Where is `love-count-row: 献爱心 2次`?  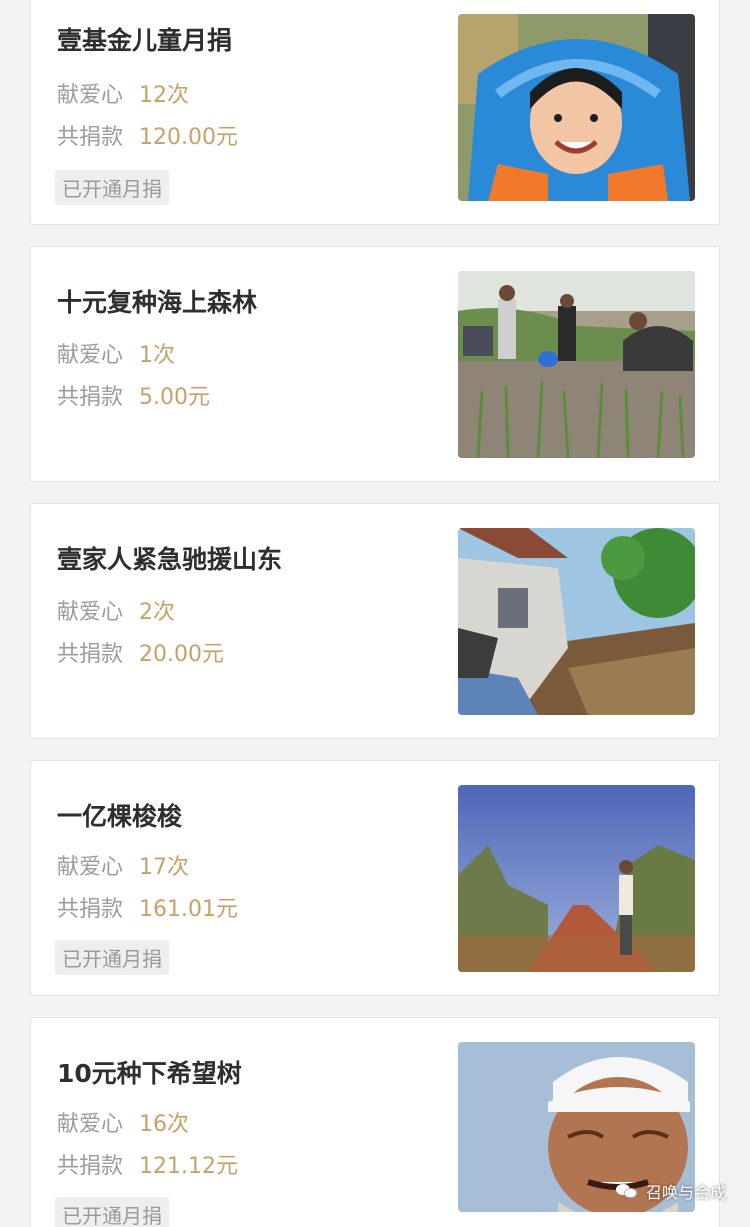
love-count-row: 献爱心 2次 is located at coordinates (116, 610).